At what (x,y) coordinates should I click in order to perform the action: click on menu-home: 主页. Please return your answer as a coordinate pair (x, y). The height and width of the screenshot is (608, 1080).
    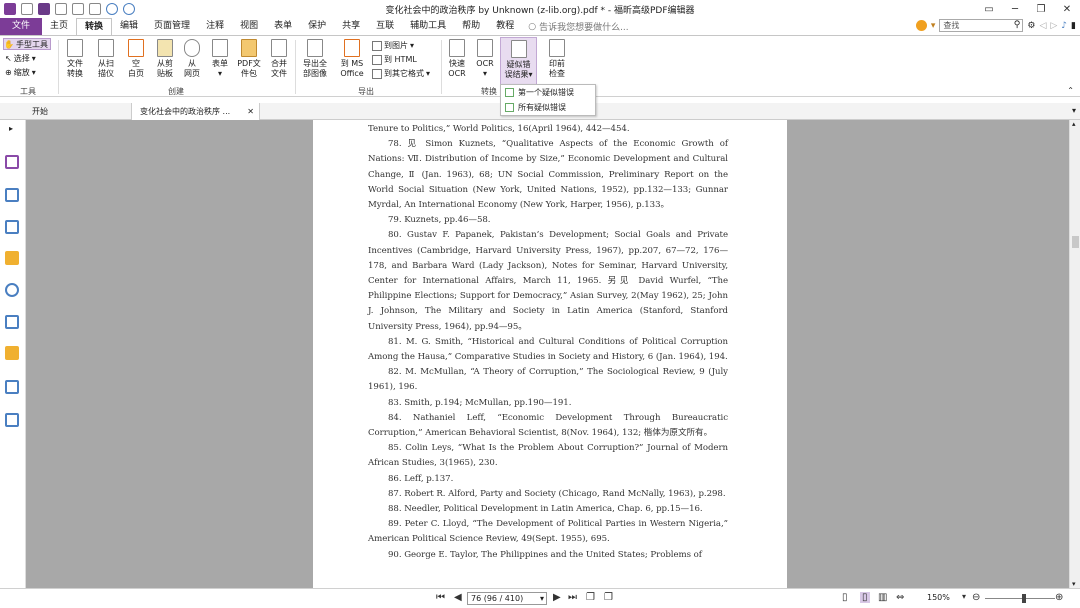
    Looking at the image, I should click on (59, 26).